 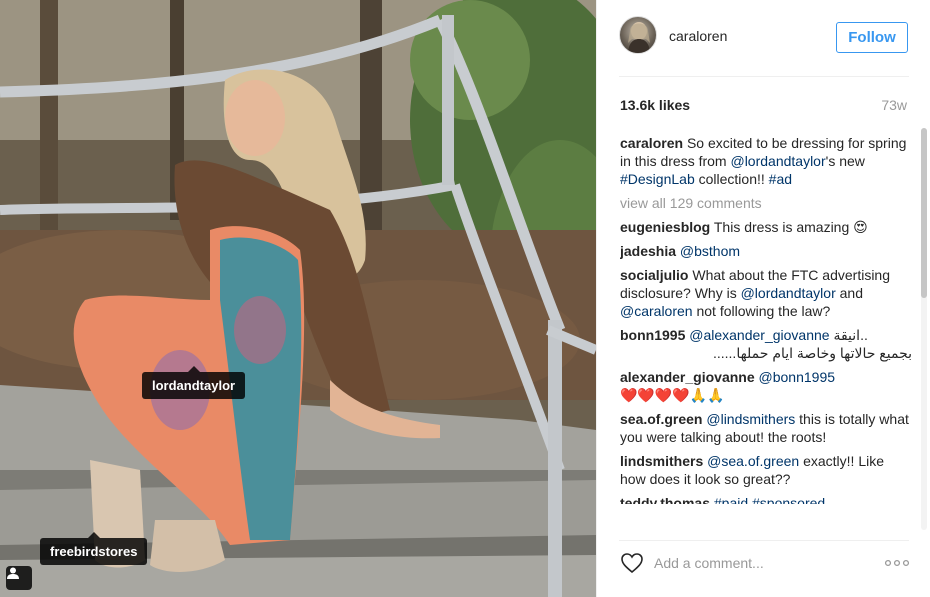 What do you see at coordinates (797, 377) in the screenshot?
I see `mention-link: @bonn1995` at bounding box center [797, 377].